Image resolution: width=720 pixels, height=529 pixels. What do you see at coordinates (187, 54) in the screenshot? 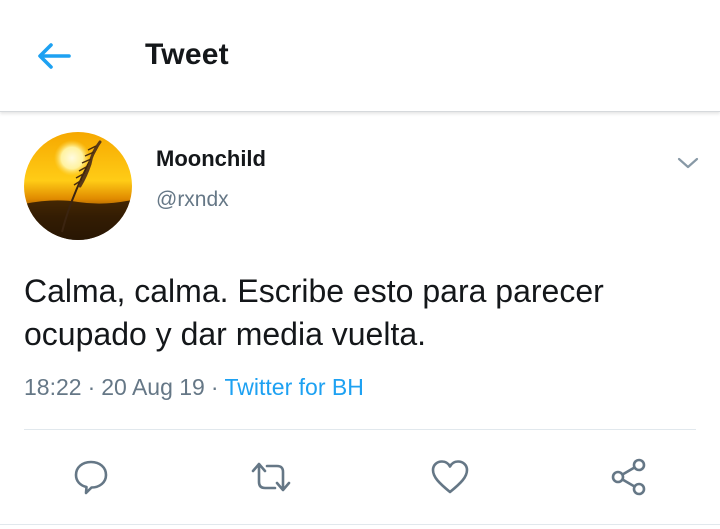
I see `page-title: Tweet` at bounding box center [187, 54].